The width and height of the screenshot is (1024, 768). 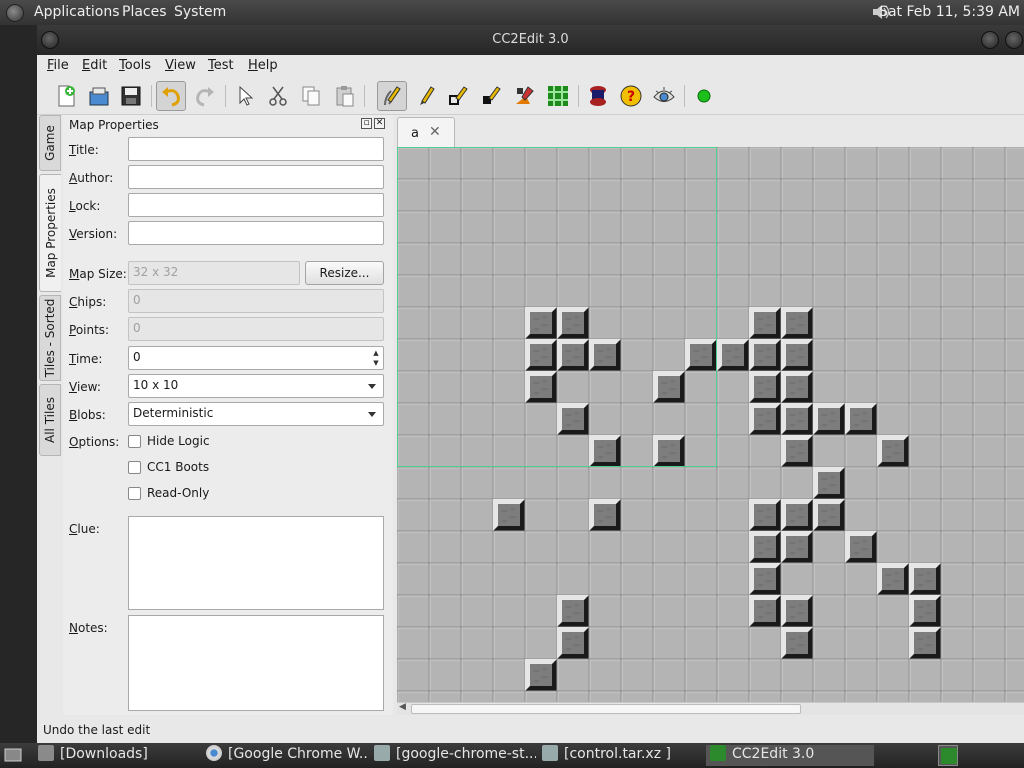 What do you see at coordinates (530, 40) in the screenshot?
I see `window-titlebar: CC2Edit 3.0` at bounding box center [530, 40].